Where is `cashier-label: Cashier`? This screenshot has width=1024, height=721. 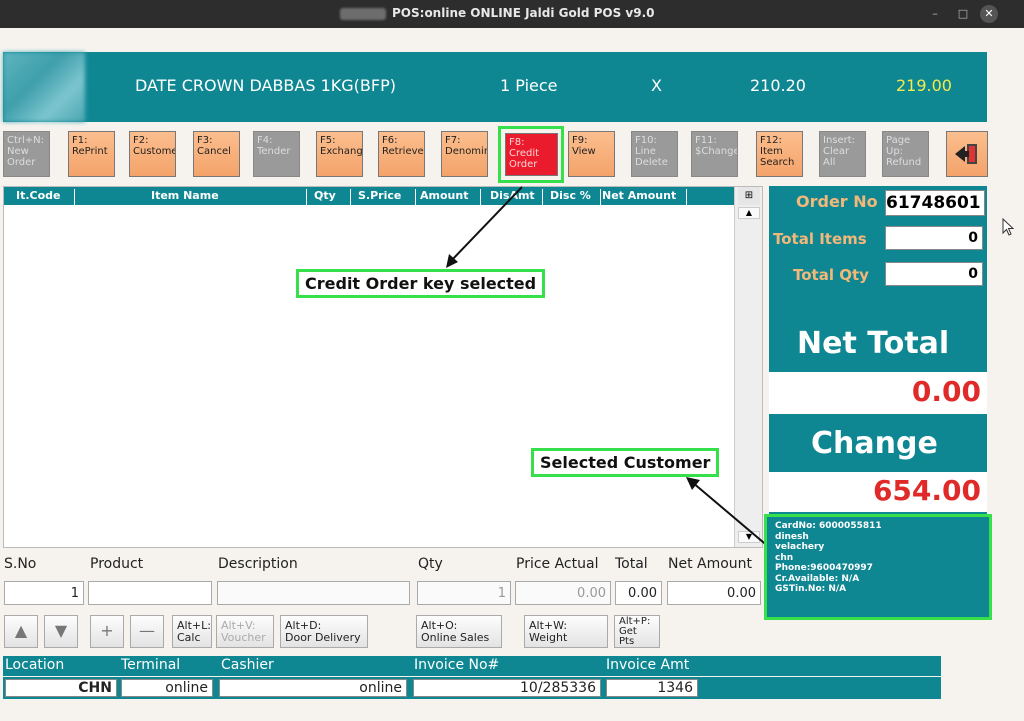 cashier-label: Cashier is located at coordinates (247, 665).